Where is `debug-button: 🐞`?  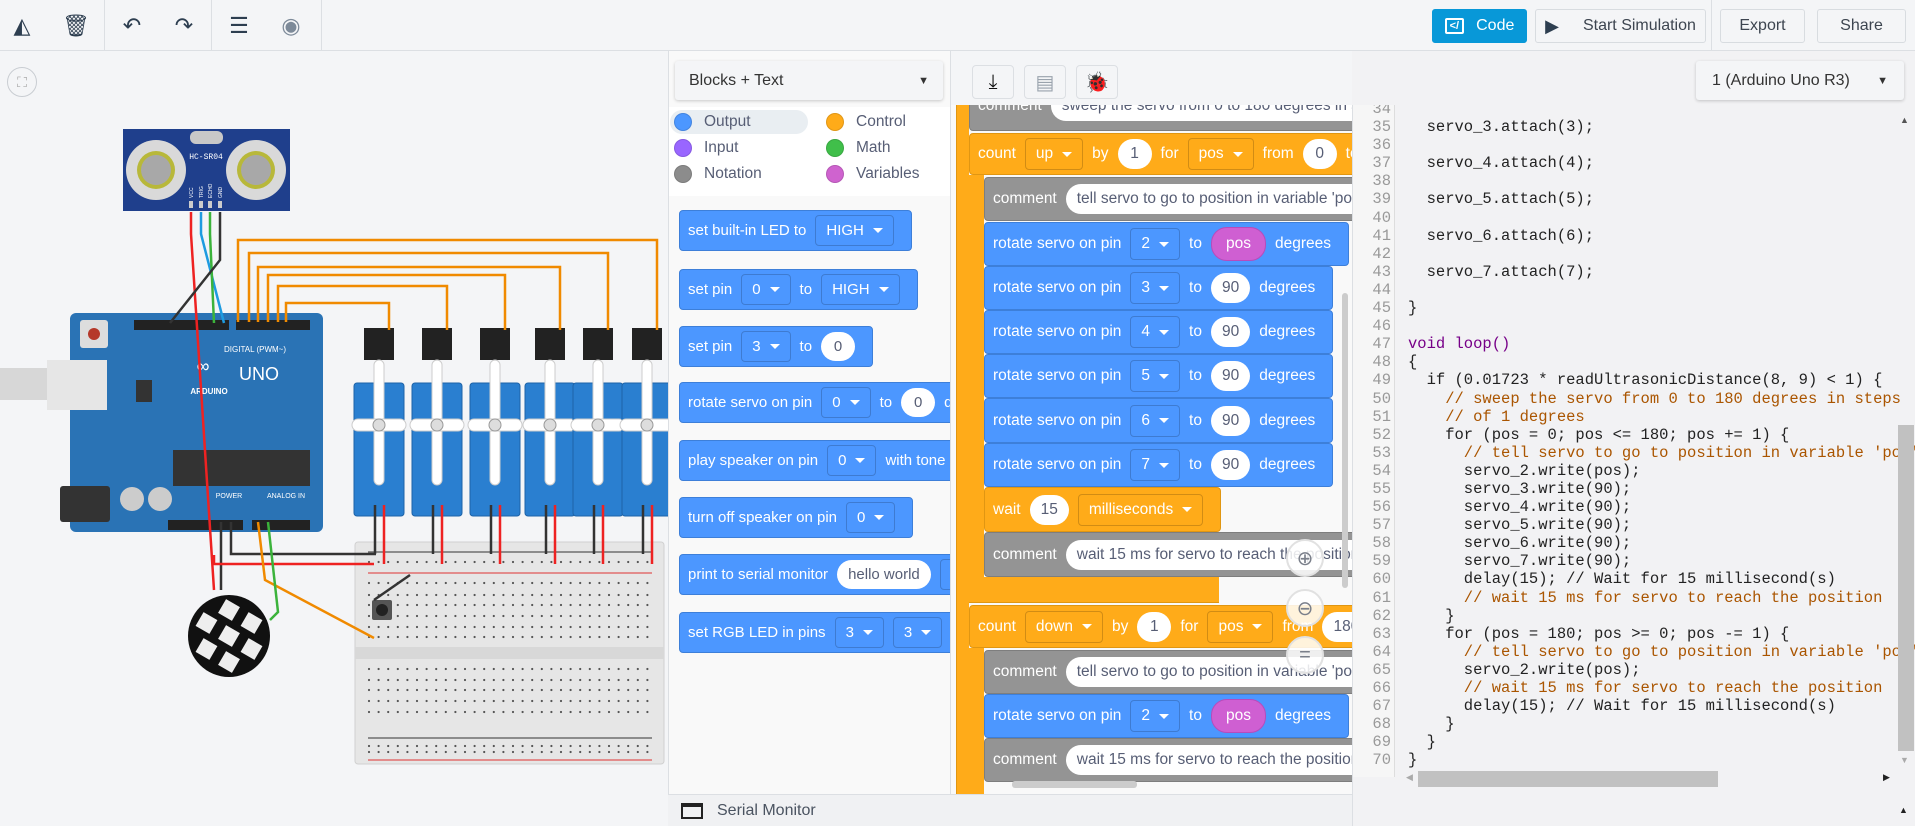 debug-button: 🐞 is located at coordinates (1097, 82).